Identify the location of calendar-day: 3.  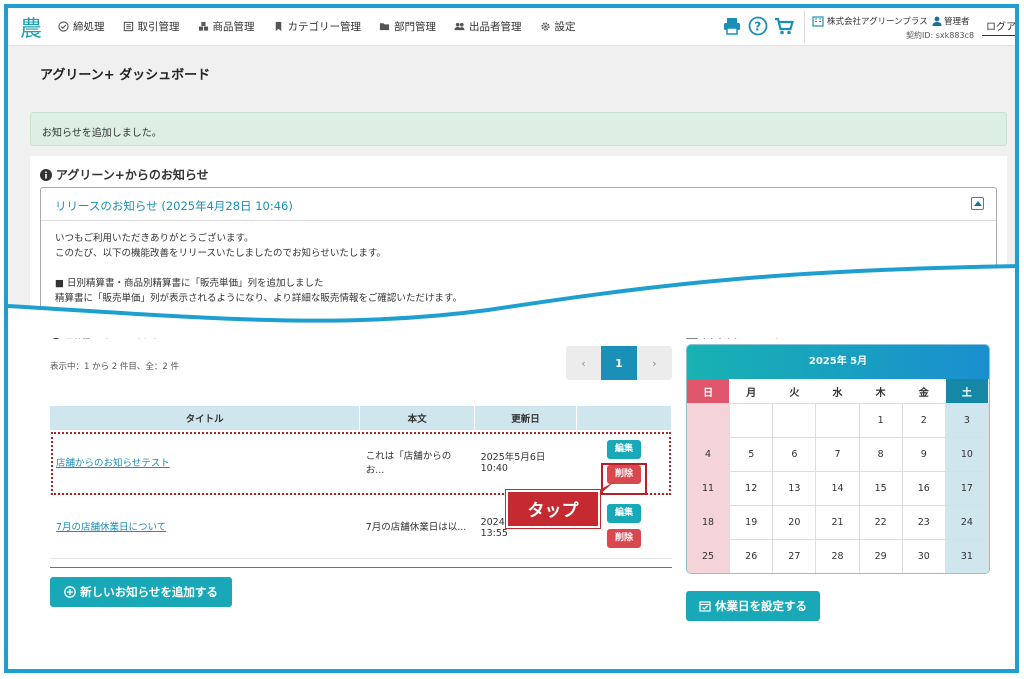
(967, 420).